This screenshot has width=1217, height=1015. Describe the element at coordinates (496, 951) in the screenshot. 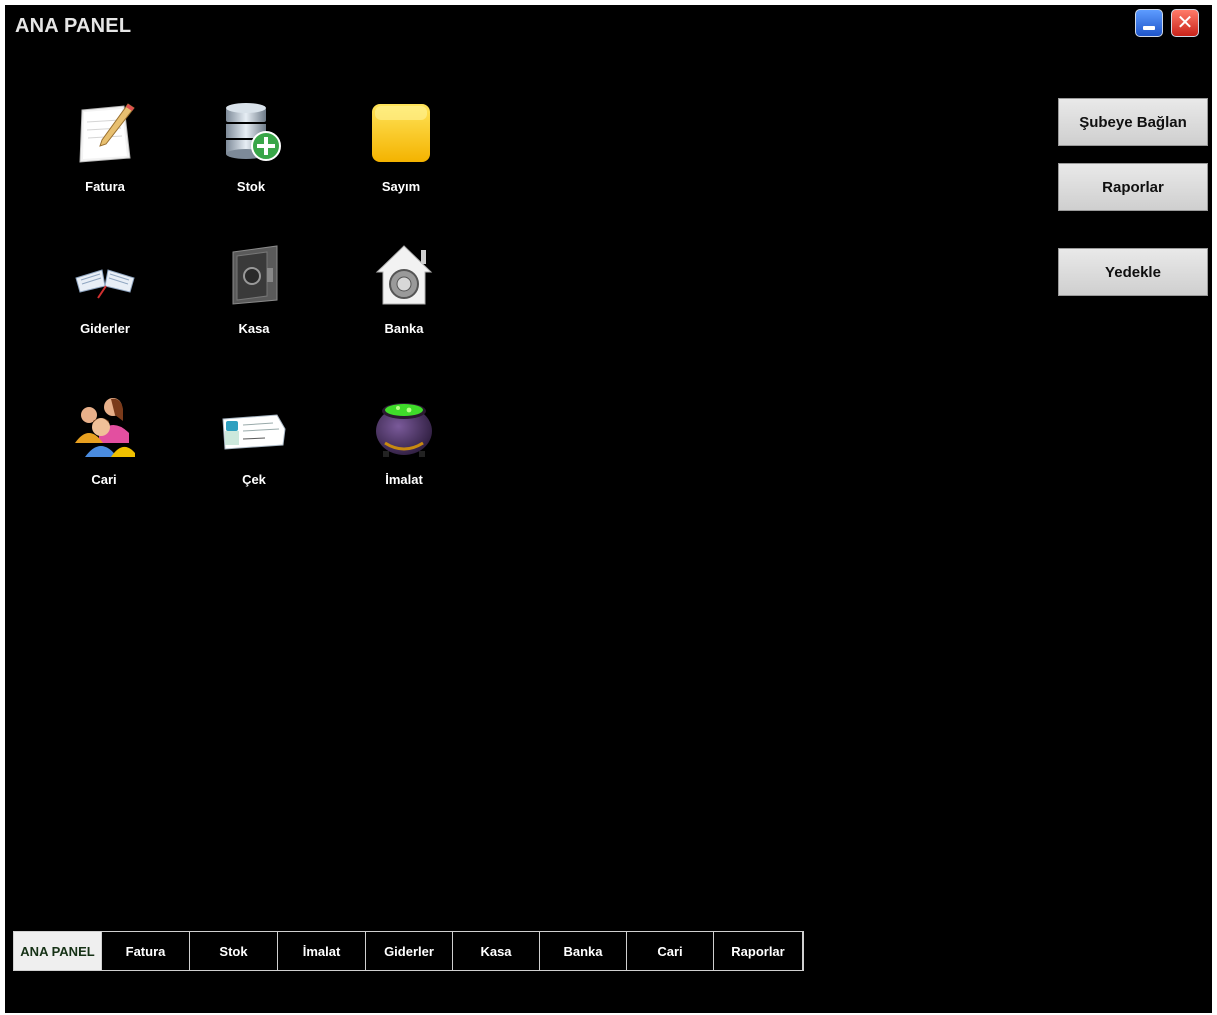

I see `tab-kasa: Kasa` at that location.